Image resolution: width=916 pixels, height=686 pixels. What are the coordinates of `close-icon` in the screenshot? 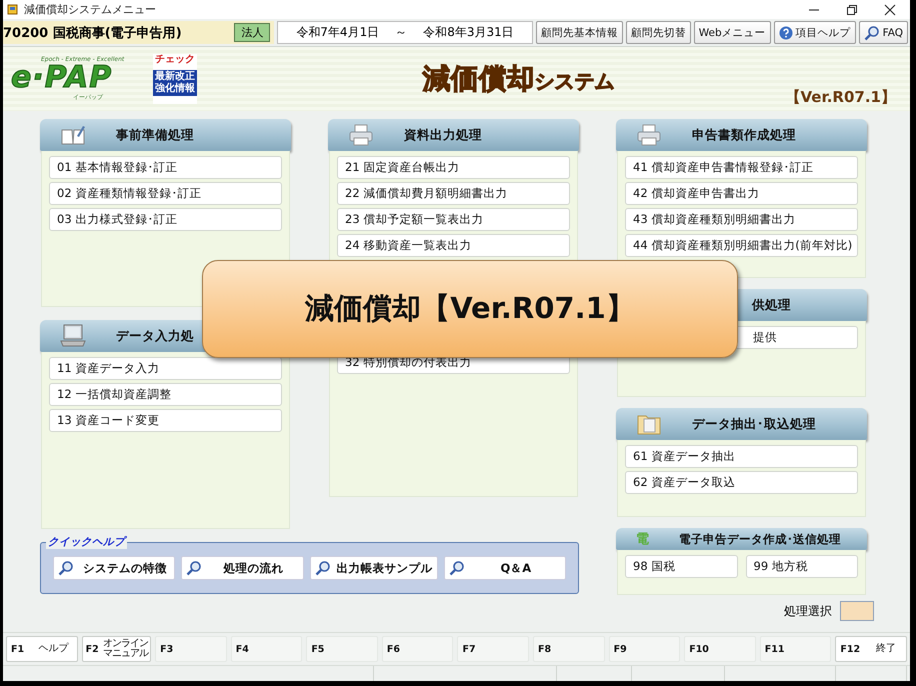 It's located at (890, 10).